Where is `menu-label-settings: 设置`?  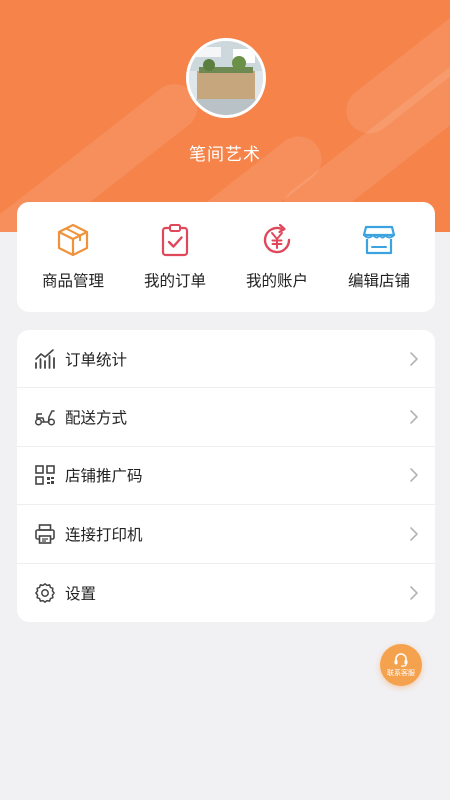
menu-label-settings: 设置 is located at coordinates (81, 593).